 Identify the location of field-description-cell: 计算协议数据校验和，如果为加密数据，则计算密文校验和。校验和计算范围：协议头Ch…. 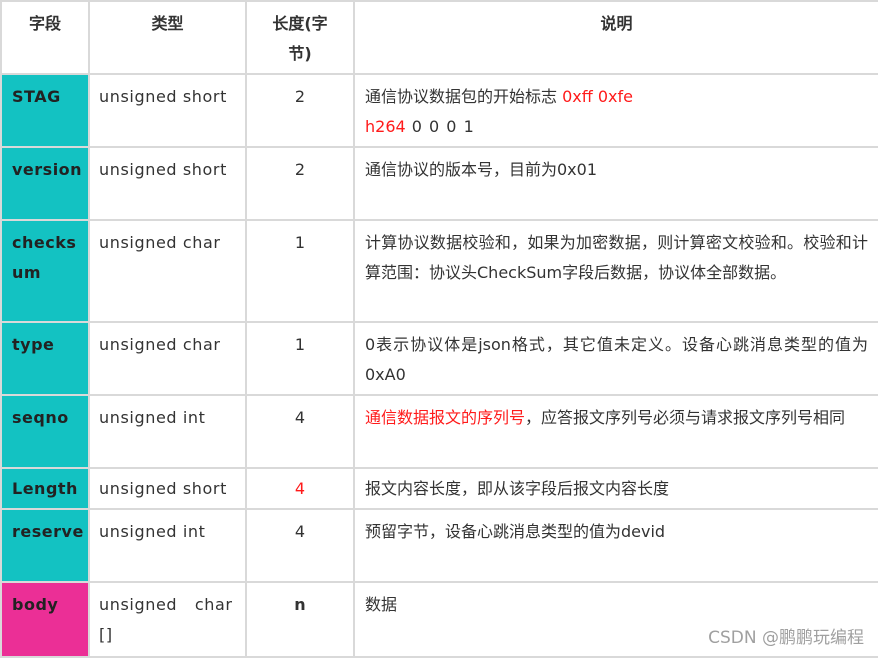
(615, 271).